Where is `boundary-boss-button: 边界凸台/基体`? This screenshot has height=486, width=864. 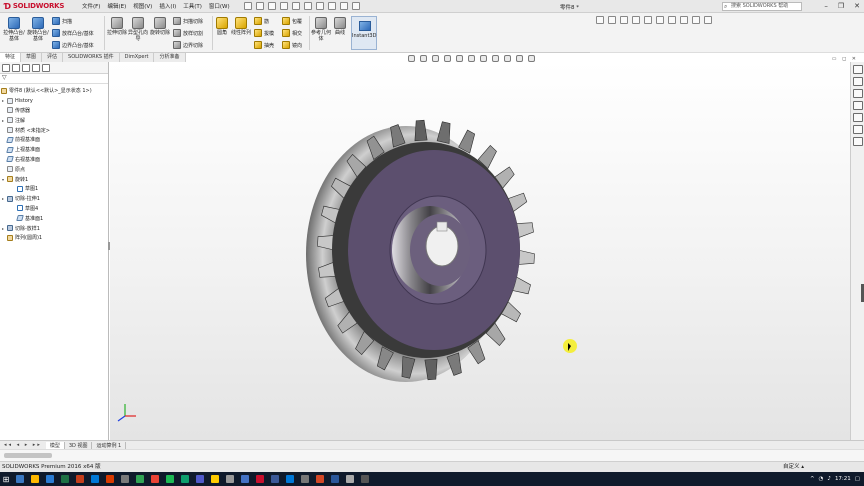
boundary-boss-button: 边界凸台/基体 is located at coordinates (73, 45).